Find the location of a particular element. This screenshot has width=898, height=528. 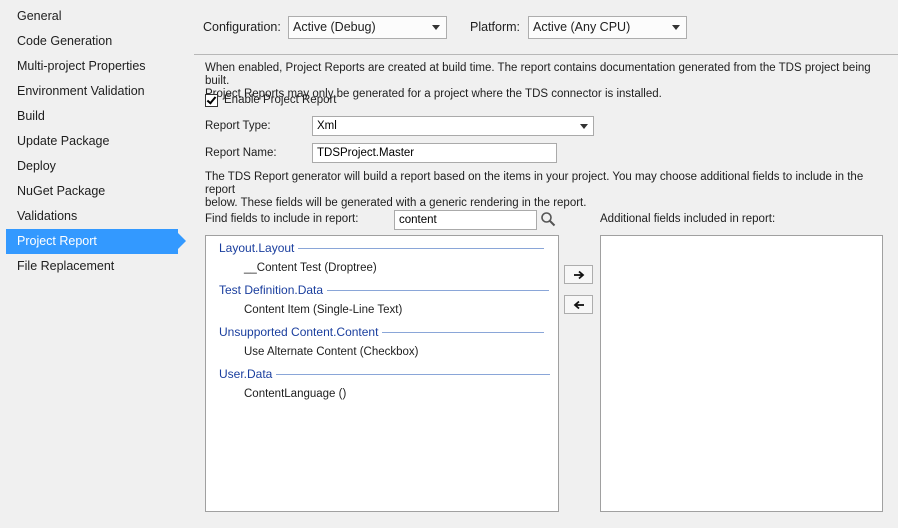

sidebar-item-project-report: Project Report is located at coordinates (96, 241).